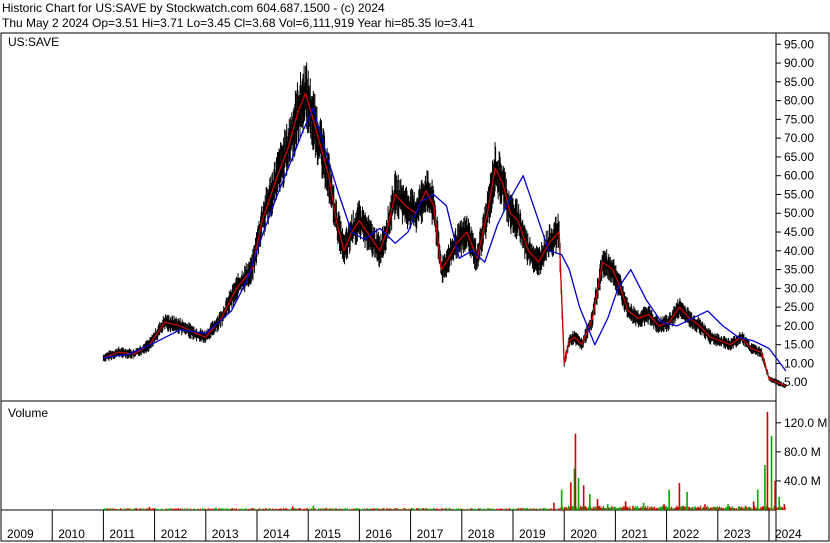 The width and height of the screenshot is (830, 543). What do you see at coordinates (799, 138) in the screenshot?
I see `price-tick-label: 70.00` at bounding box center [799, 138].